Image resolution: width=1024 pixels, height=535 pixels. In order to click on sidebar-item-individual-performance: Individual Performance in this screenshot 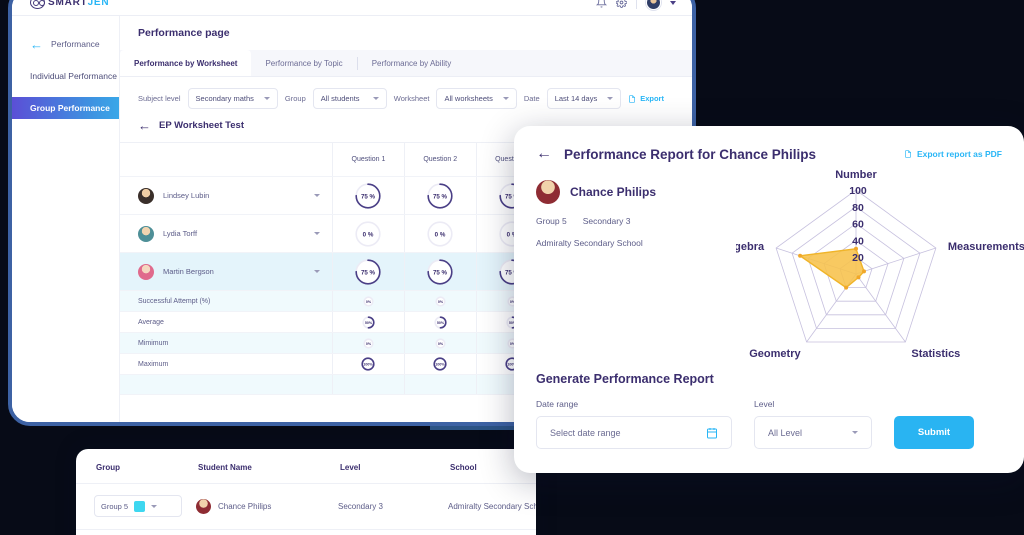, I will do `click(65, 76)`.